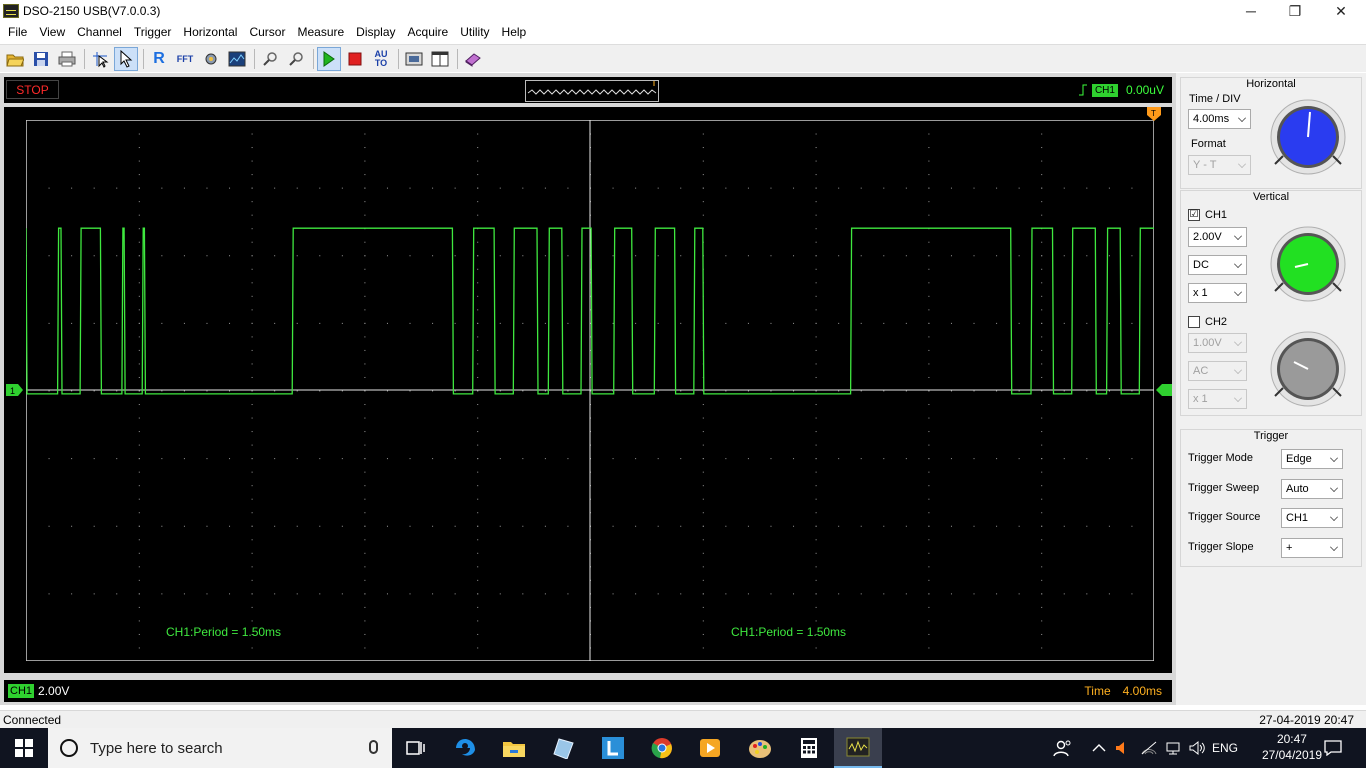  What do you see at coordinates (99, 32) in the screenshot?
I see `menu-channel: Channel` at bounding box center [99, 32].